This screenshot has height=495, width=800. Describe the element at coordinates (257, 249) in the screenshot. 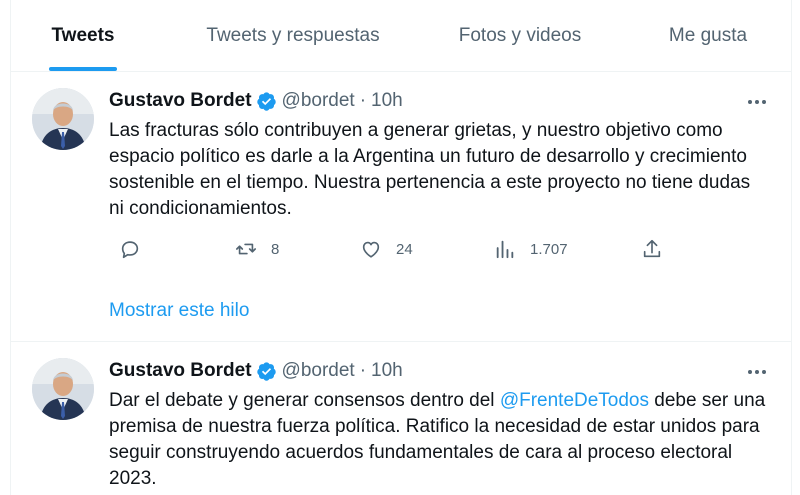

I see `retweet-button: 8` at that location.